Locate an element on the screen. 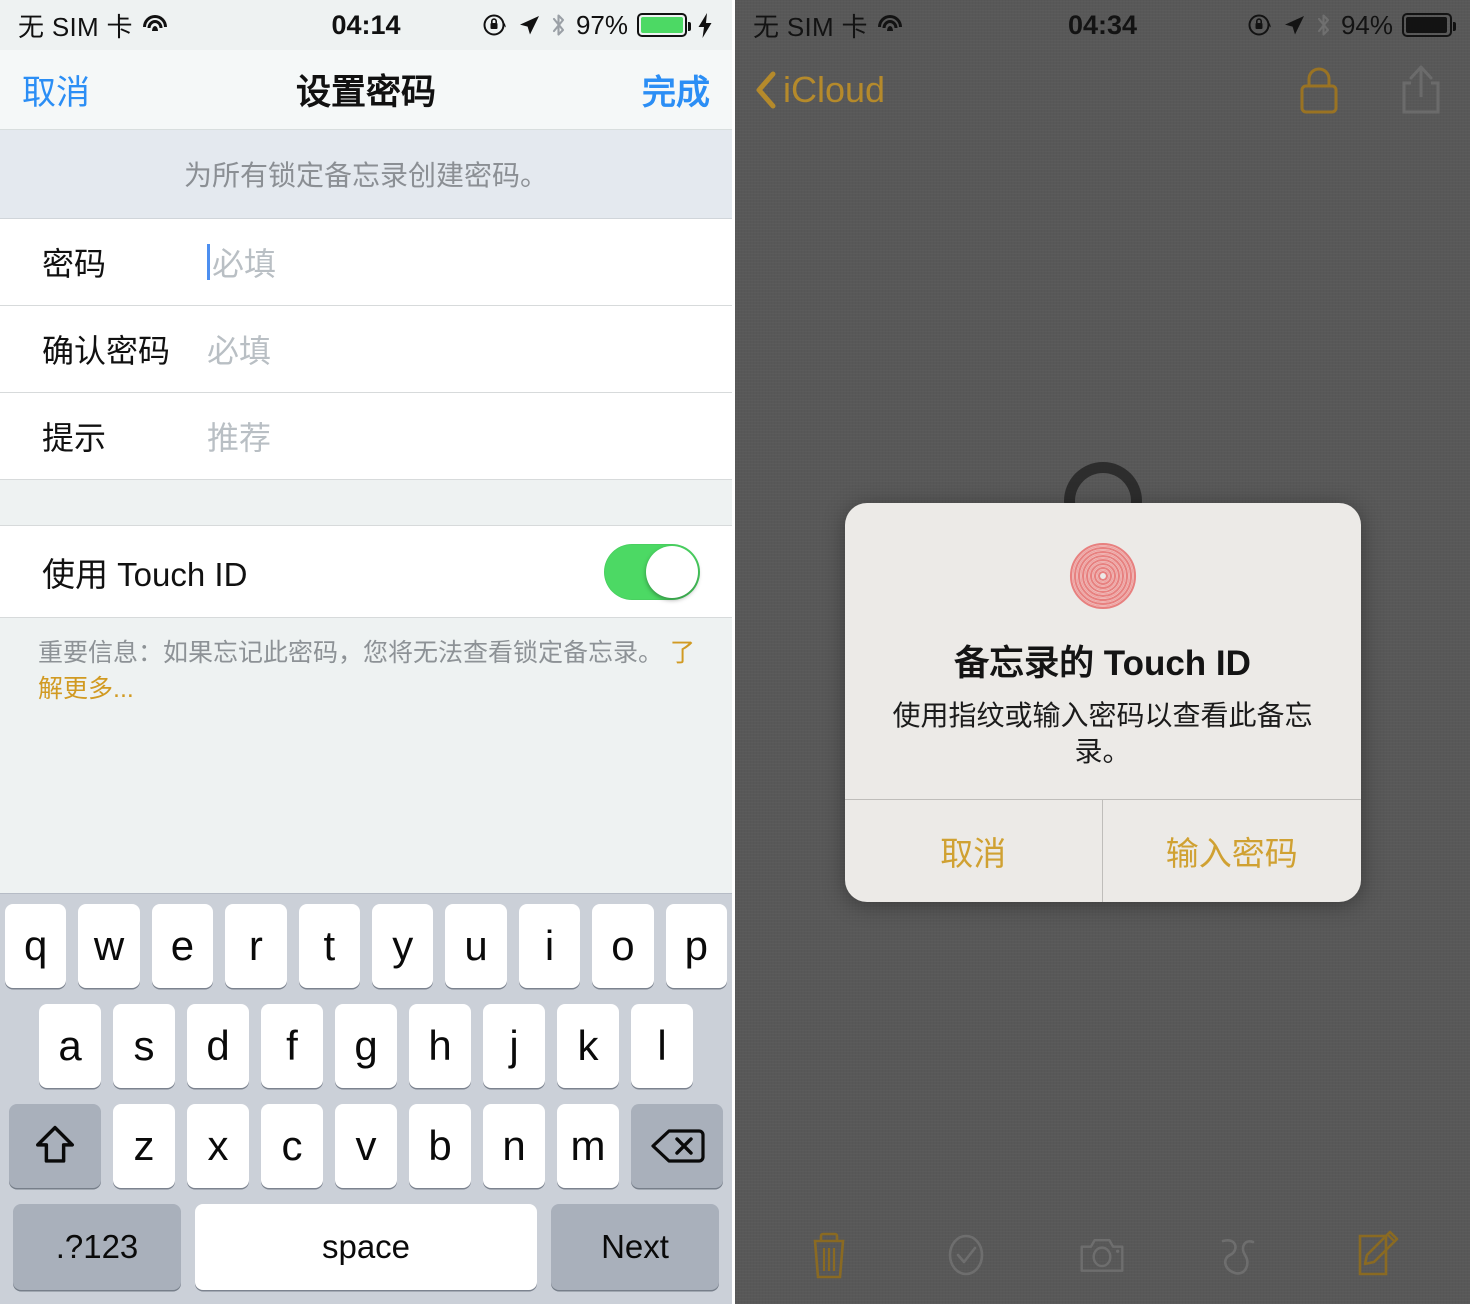 The width and height of the screenshot is (1470, 1304). back-button: iCloud is located at coordinates (820, 90).